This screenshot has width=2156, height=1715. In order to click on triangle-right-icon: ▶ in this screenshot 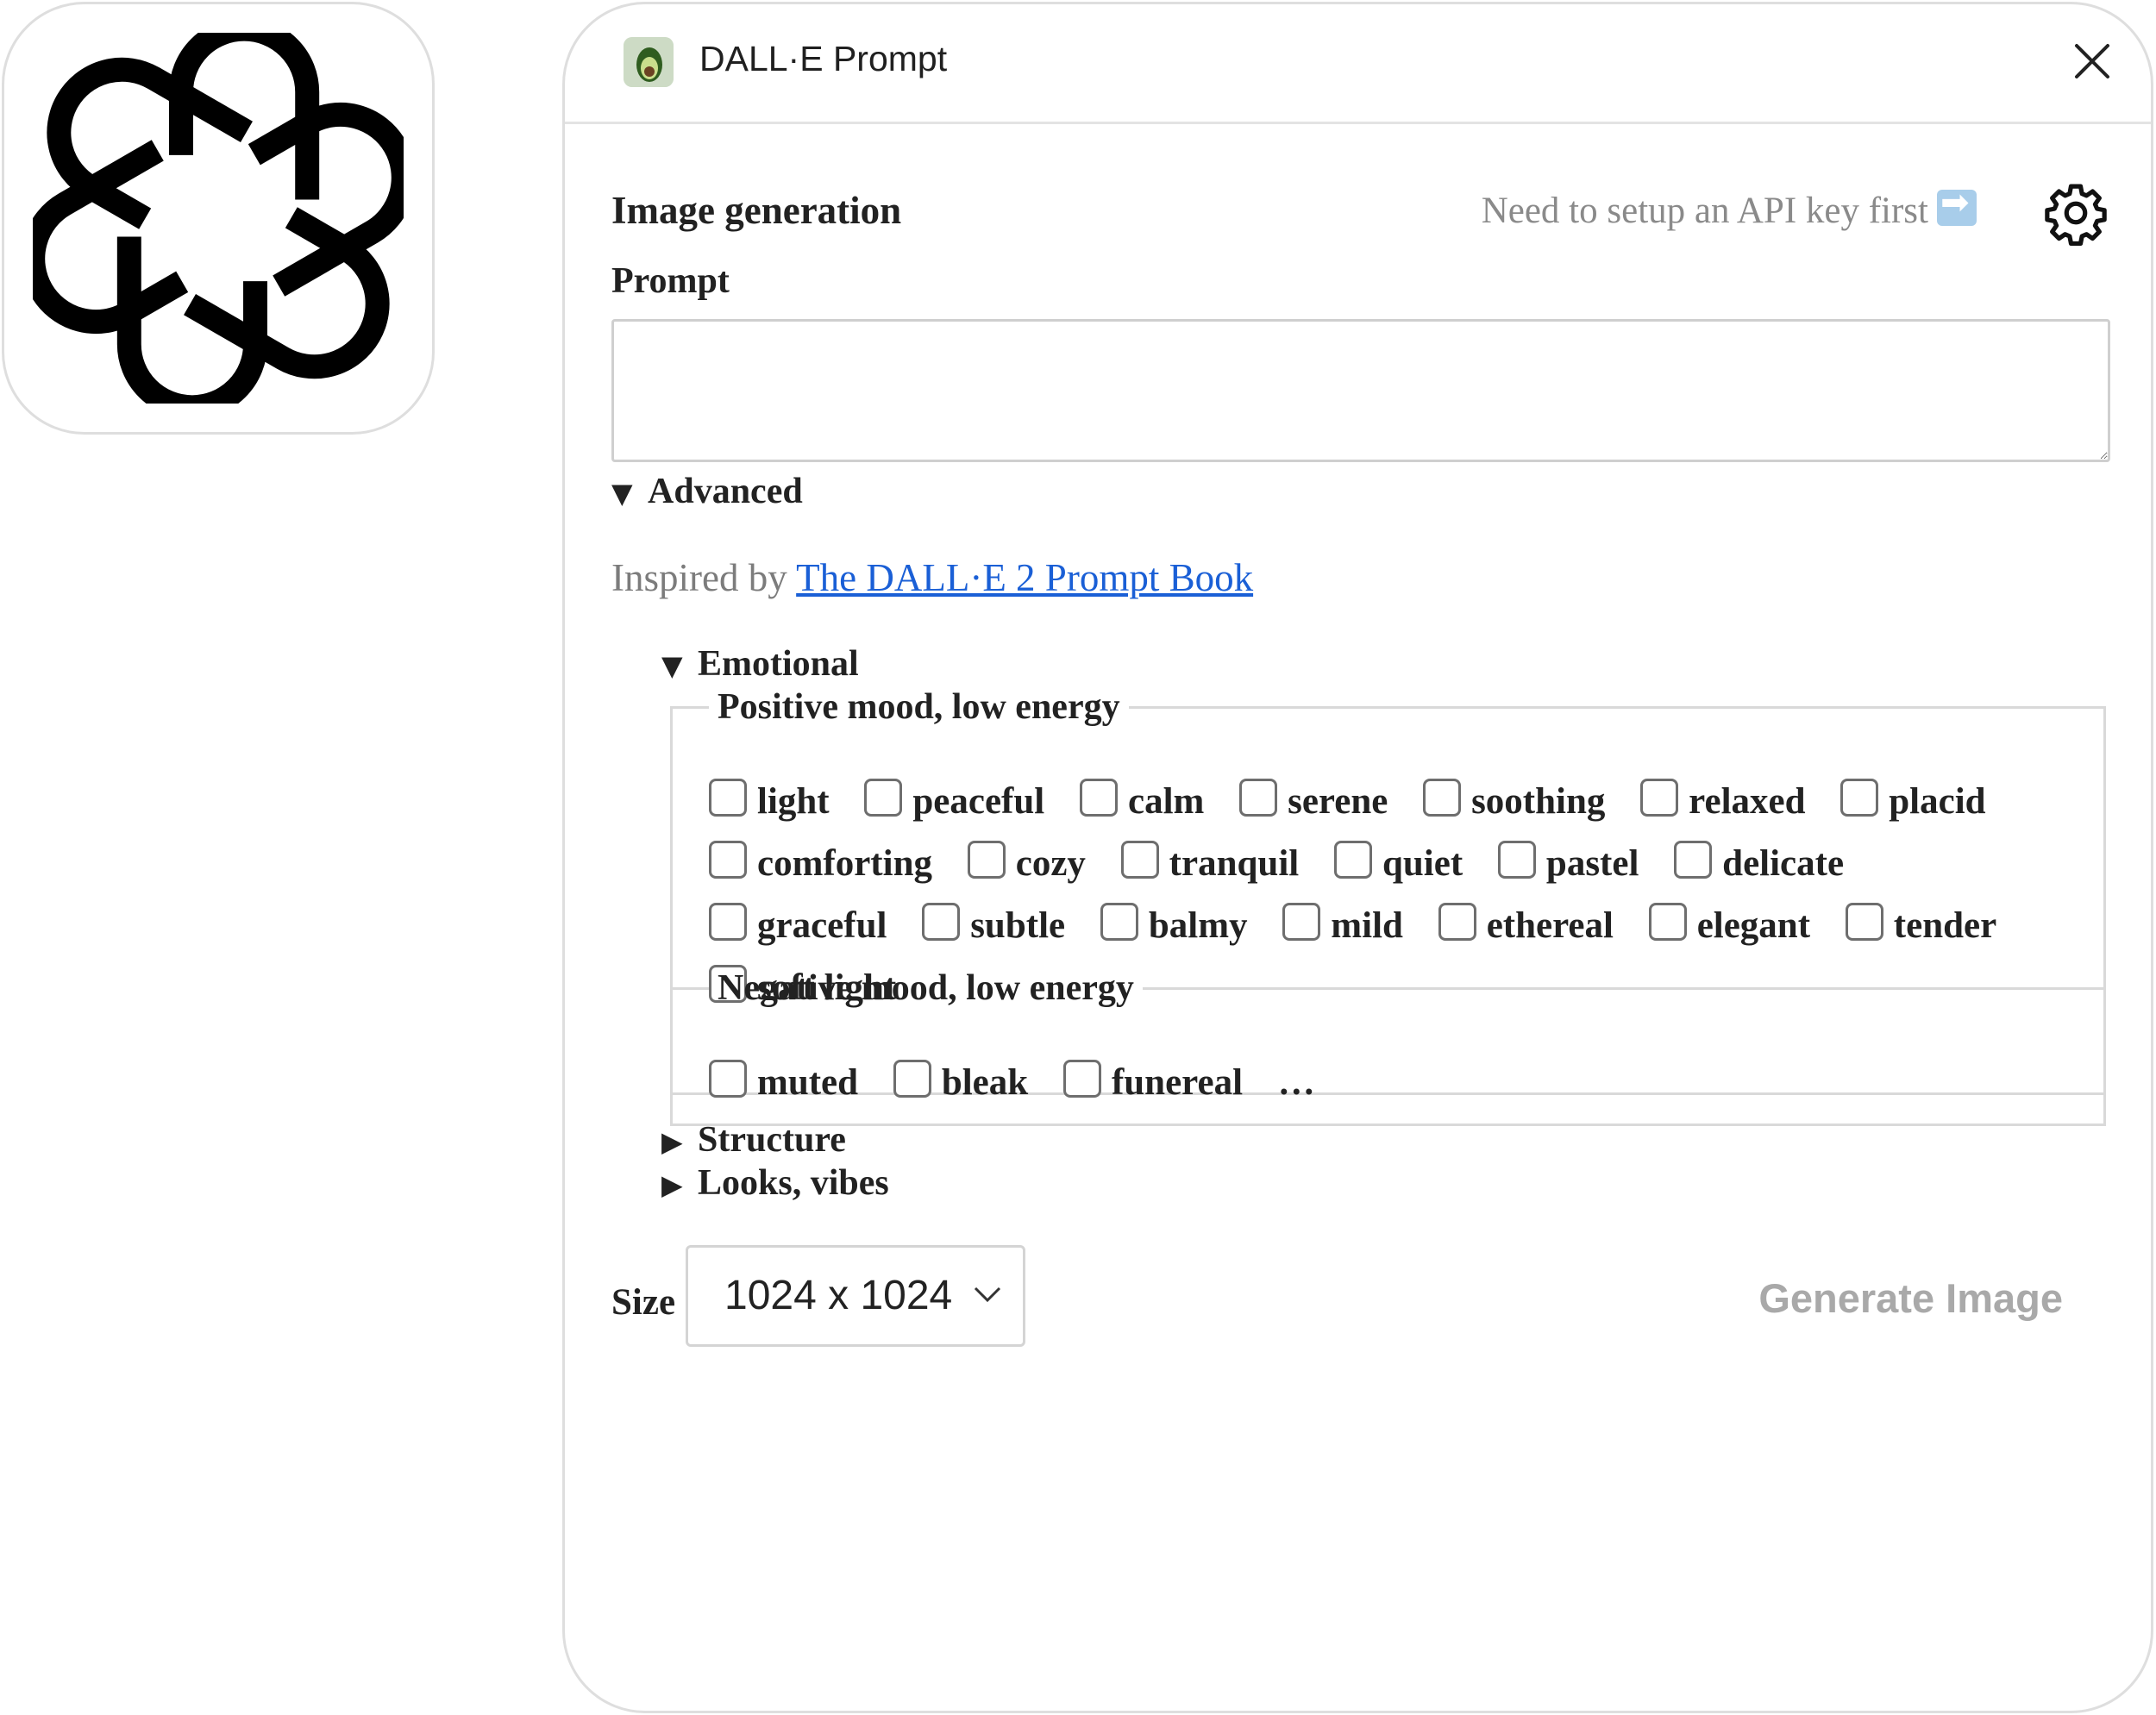, I will do `click(672, 1142)`.